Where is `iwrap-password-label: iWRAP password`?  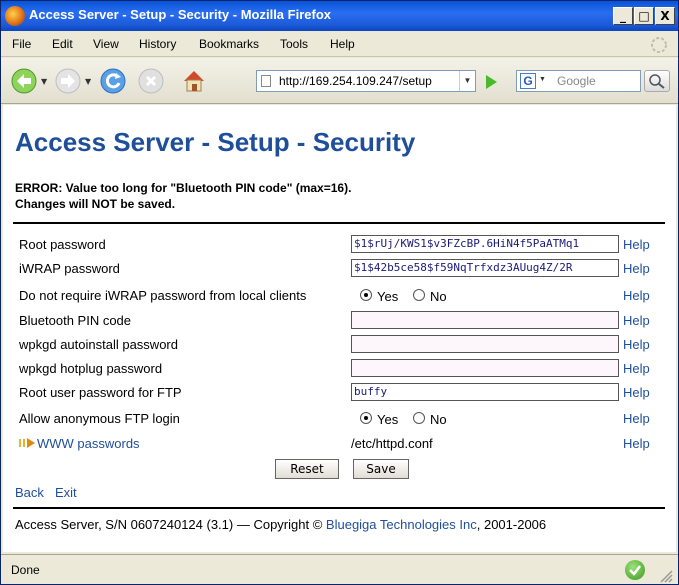
iwrap-password-label: iWRAP password is located at coordinates (69, 268).